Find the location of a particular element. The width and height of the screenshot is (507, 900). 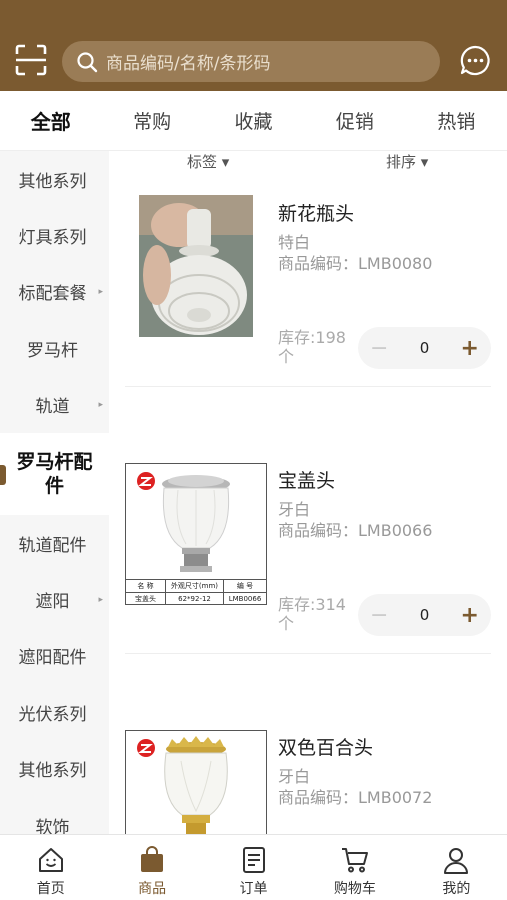

lily-finial-image is located at coordinates (182, 785).